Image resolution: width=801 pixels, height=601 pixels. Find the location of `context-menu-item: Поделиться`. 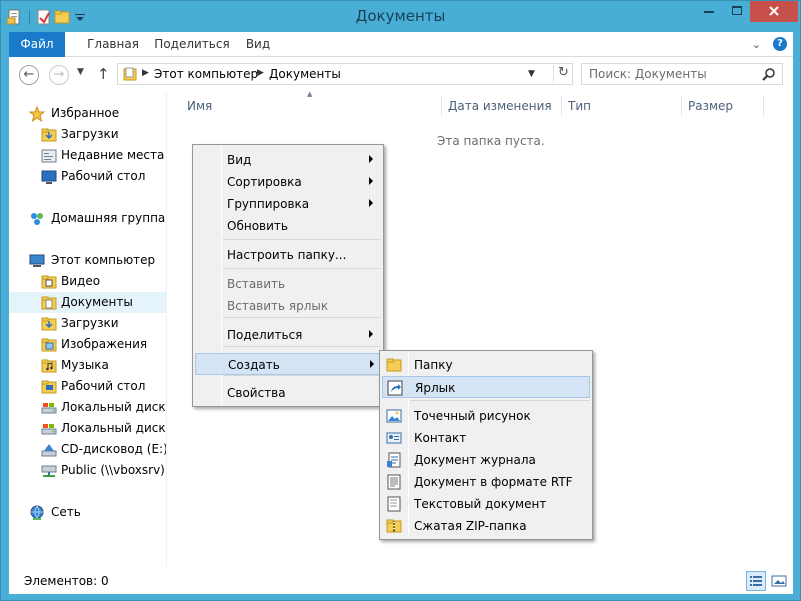

context-menu-item: Поделиться is located at coordinates (288, 335).